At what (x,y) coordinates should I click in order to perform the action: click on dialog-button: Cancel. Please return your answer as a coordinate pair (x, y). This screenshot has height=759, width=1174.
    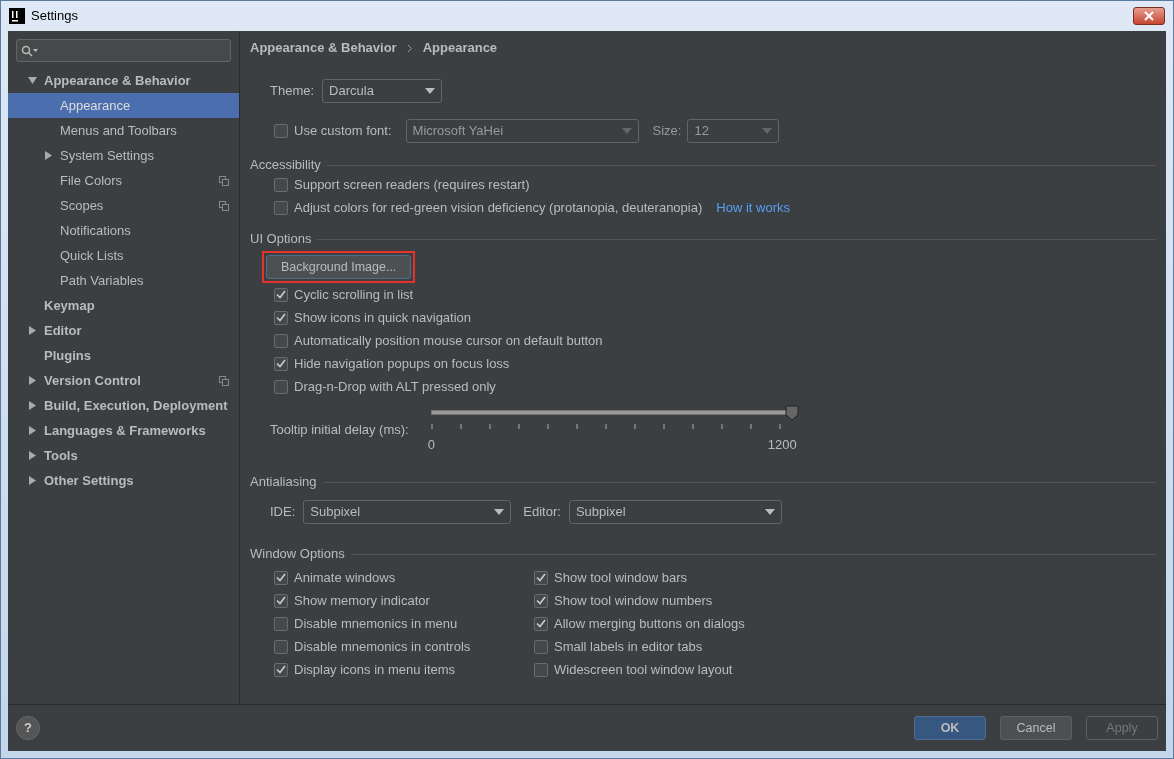
    Looking at the image, I should click on (1036, 728).